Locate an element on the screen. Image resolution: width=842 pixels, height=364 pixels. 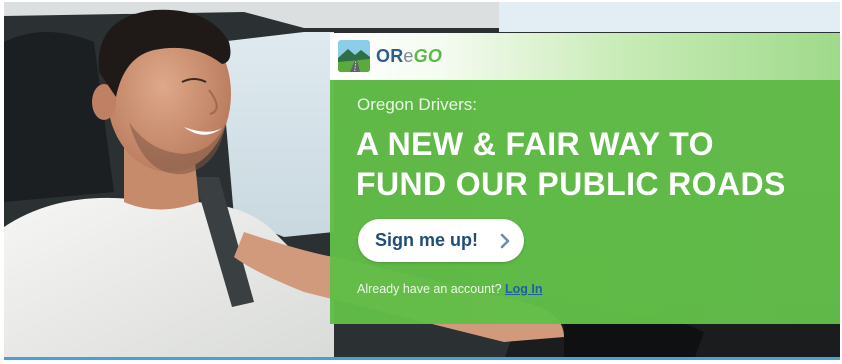
eyebrow-text: Oregon Drivers: is located at coordinates (417, 104).